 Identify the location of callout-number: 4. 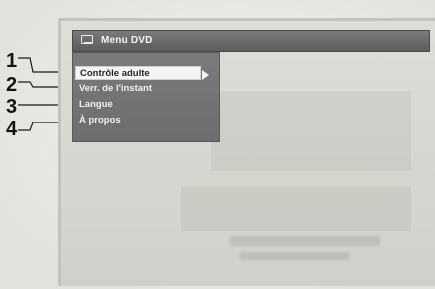
(12, 129).